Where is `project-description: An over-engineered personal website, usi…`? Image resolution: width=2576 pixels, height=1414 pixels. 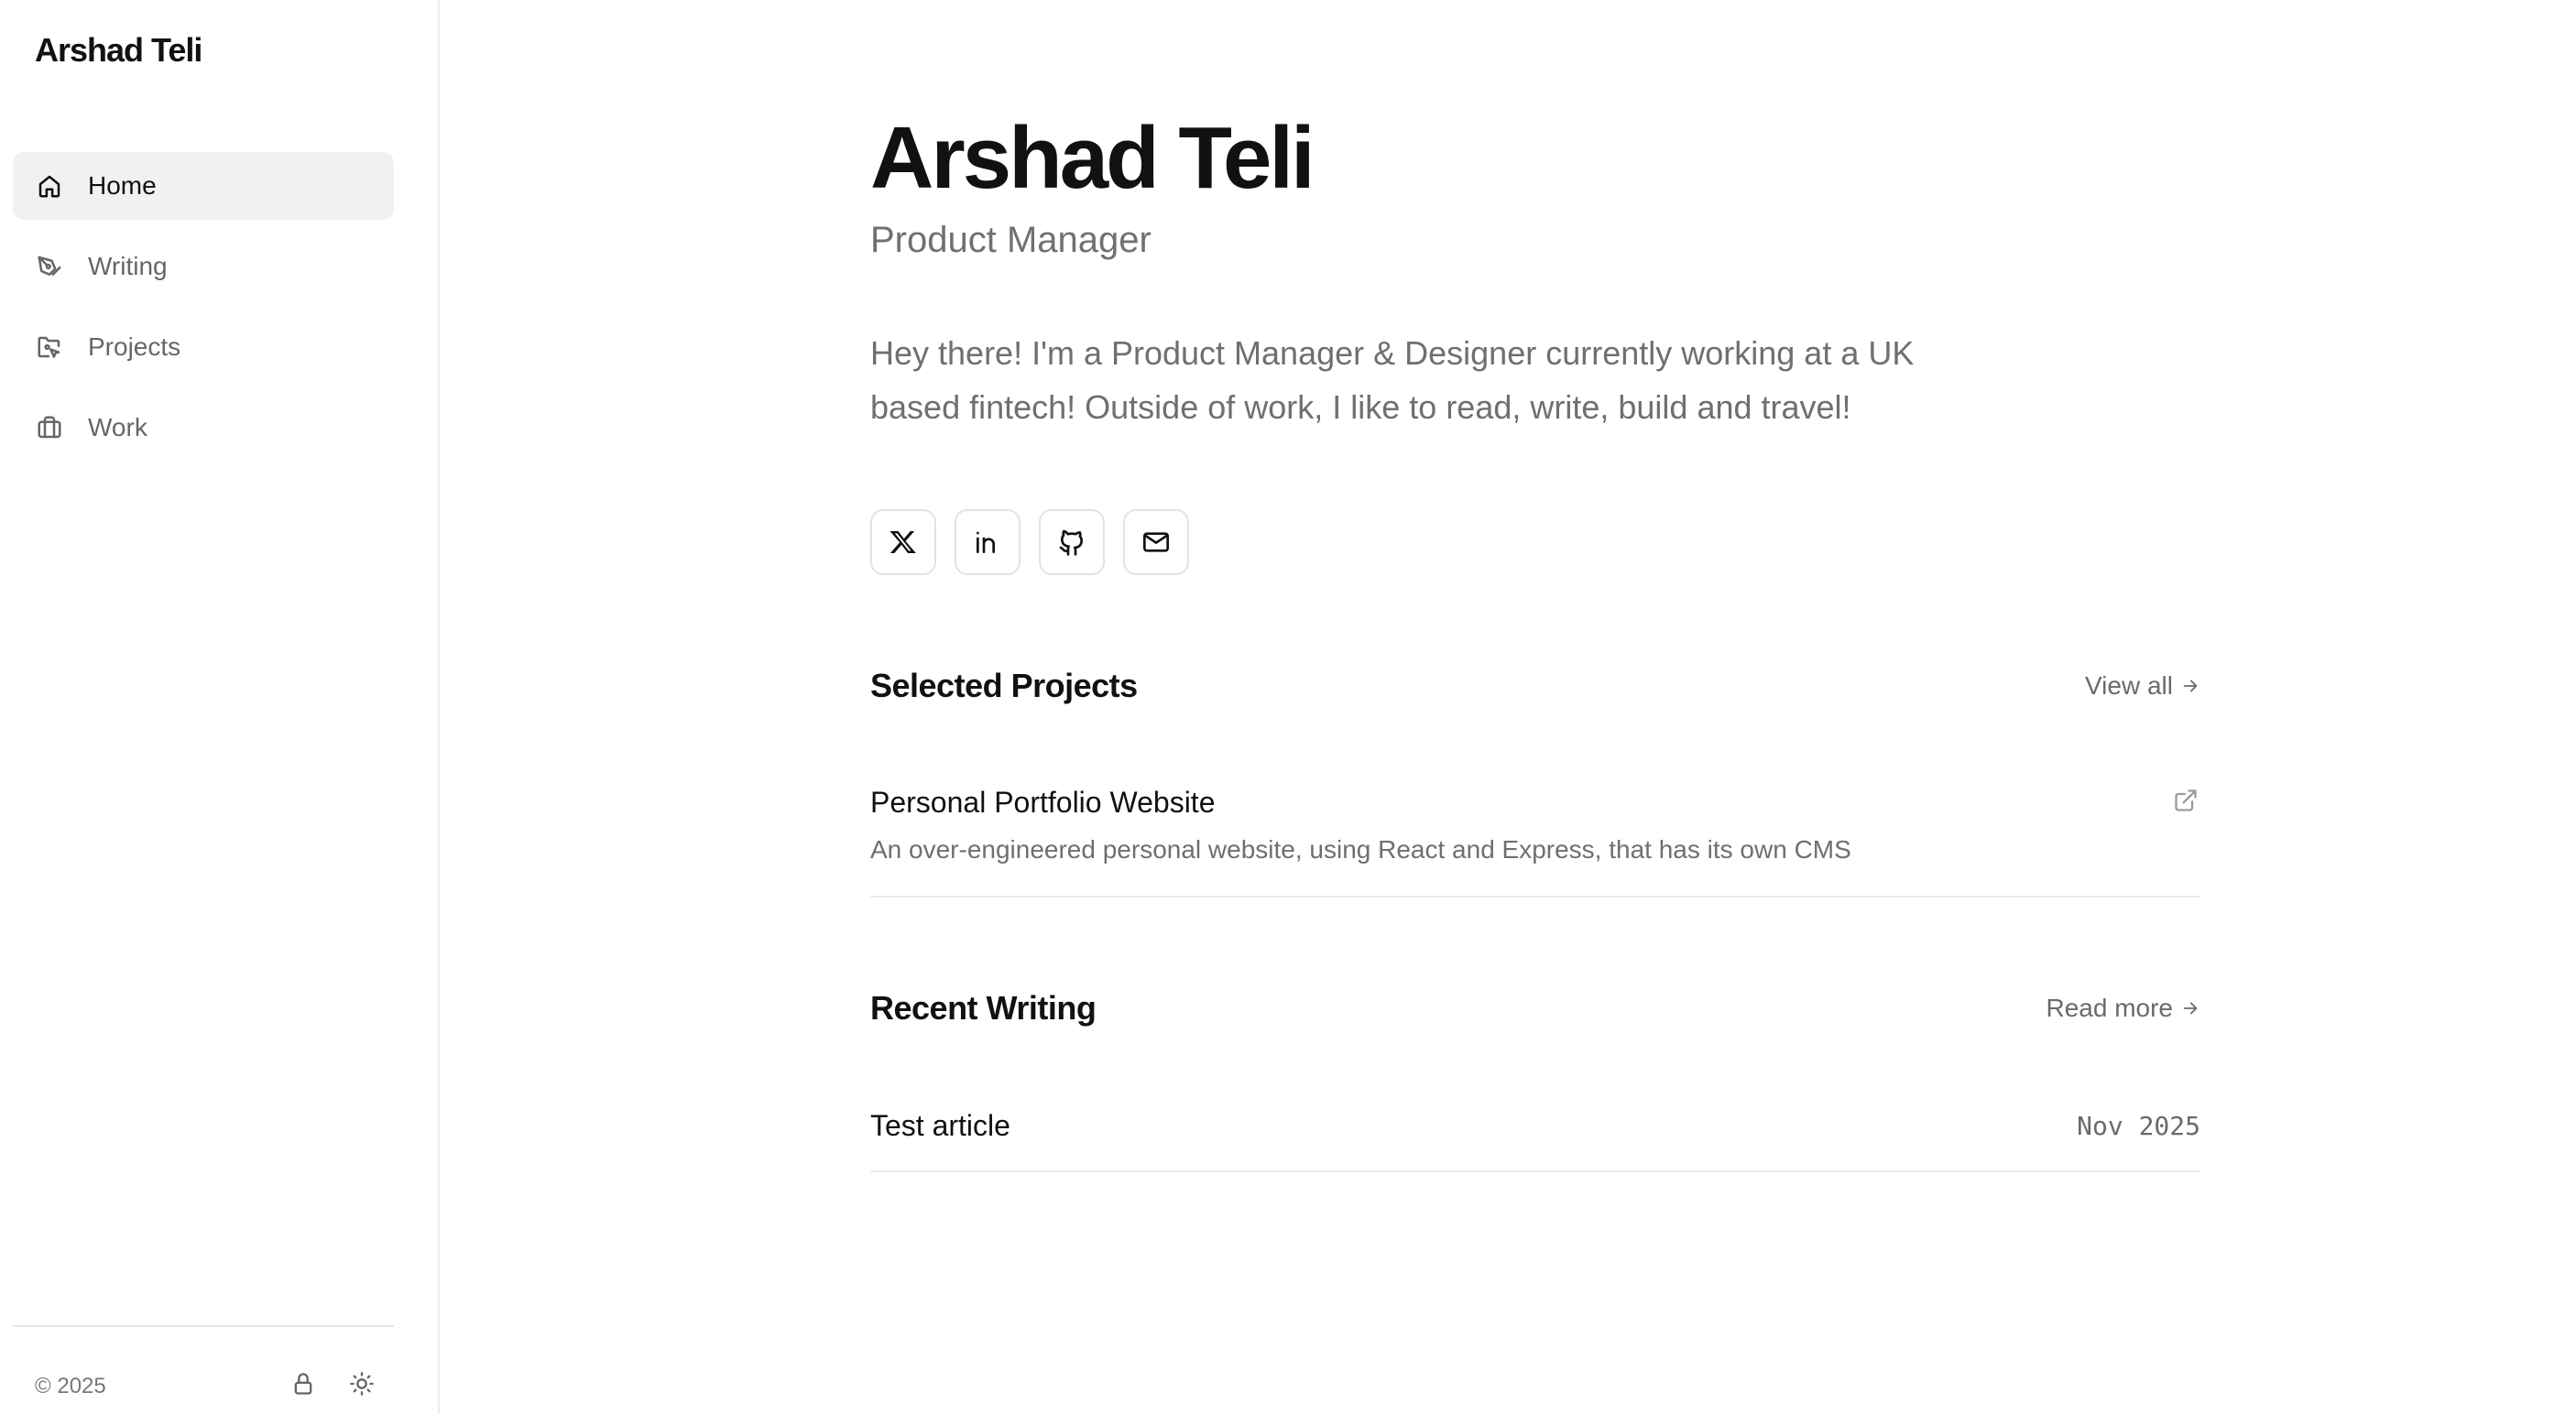
project-description: An over-engineered personal website, usi… is located at coordinates (1360, 849).